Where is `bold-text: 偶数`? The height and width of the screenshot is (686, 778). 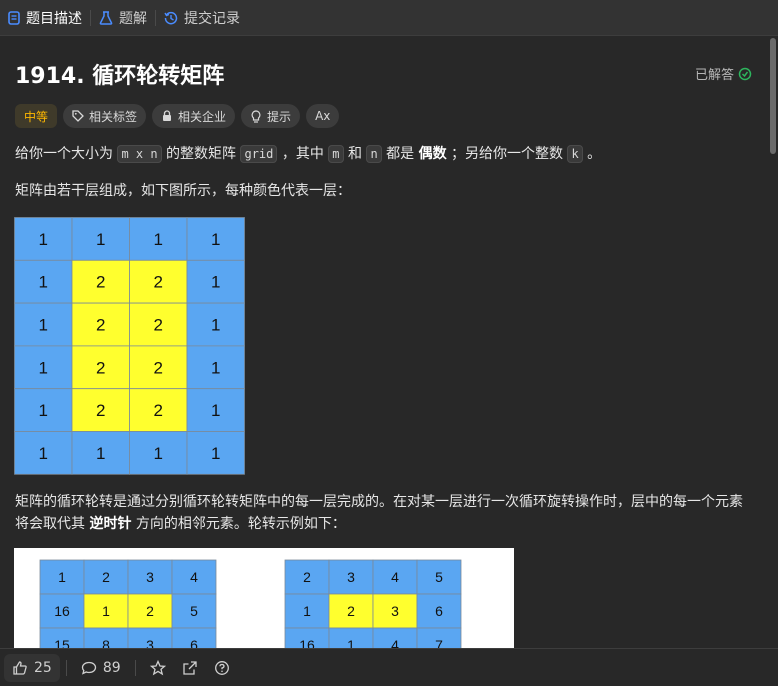 bold-text: 偶数 is located at coordinates (432, 154).